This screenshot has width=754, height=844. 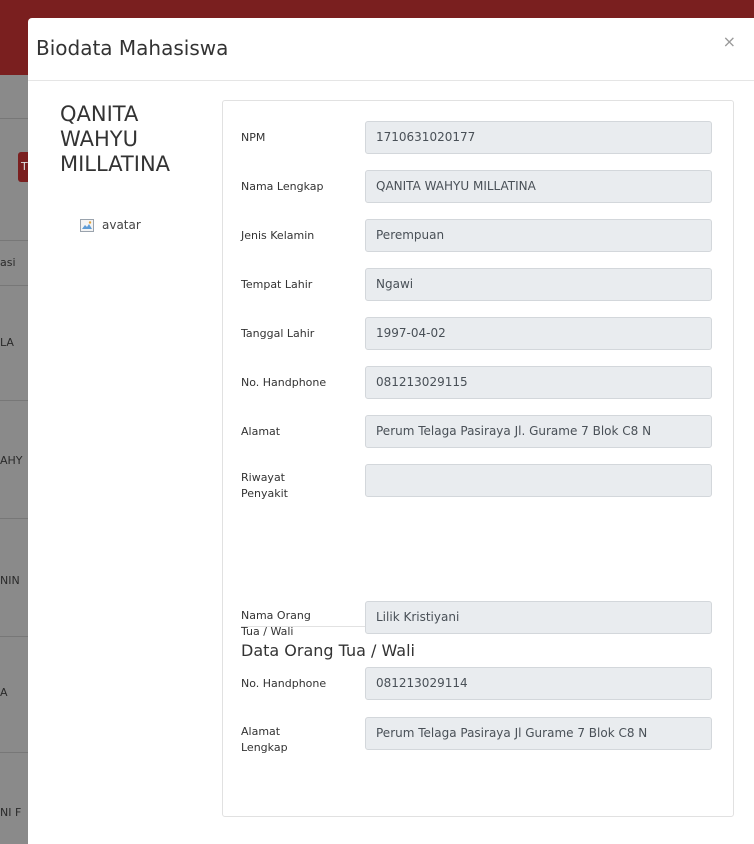 I want to click on field-label: NPM, so click(x=253, y=137).